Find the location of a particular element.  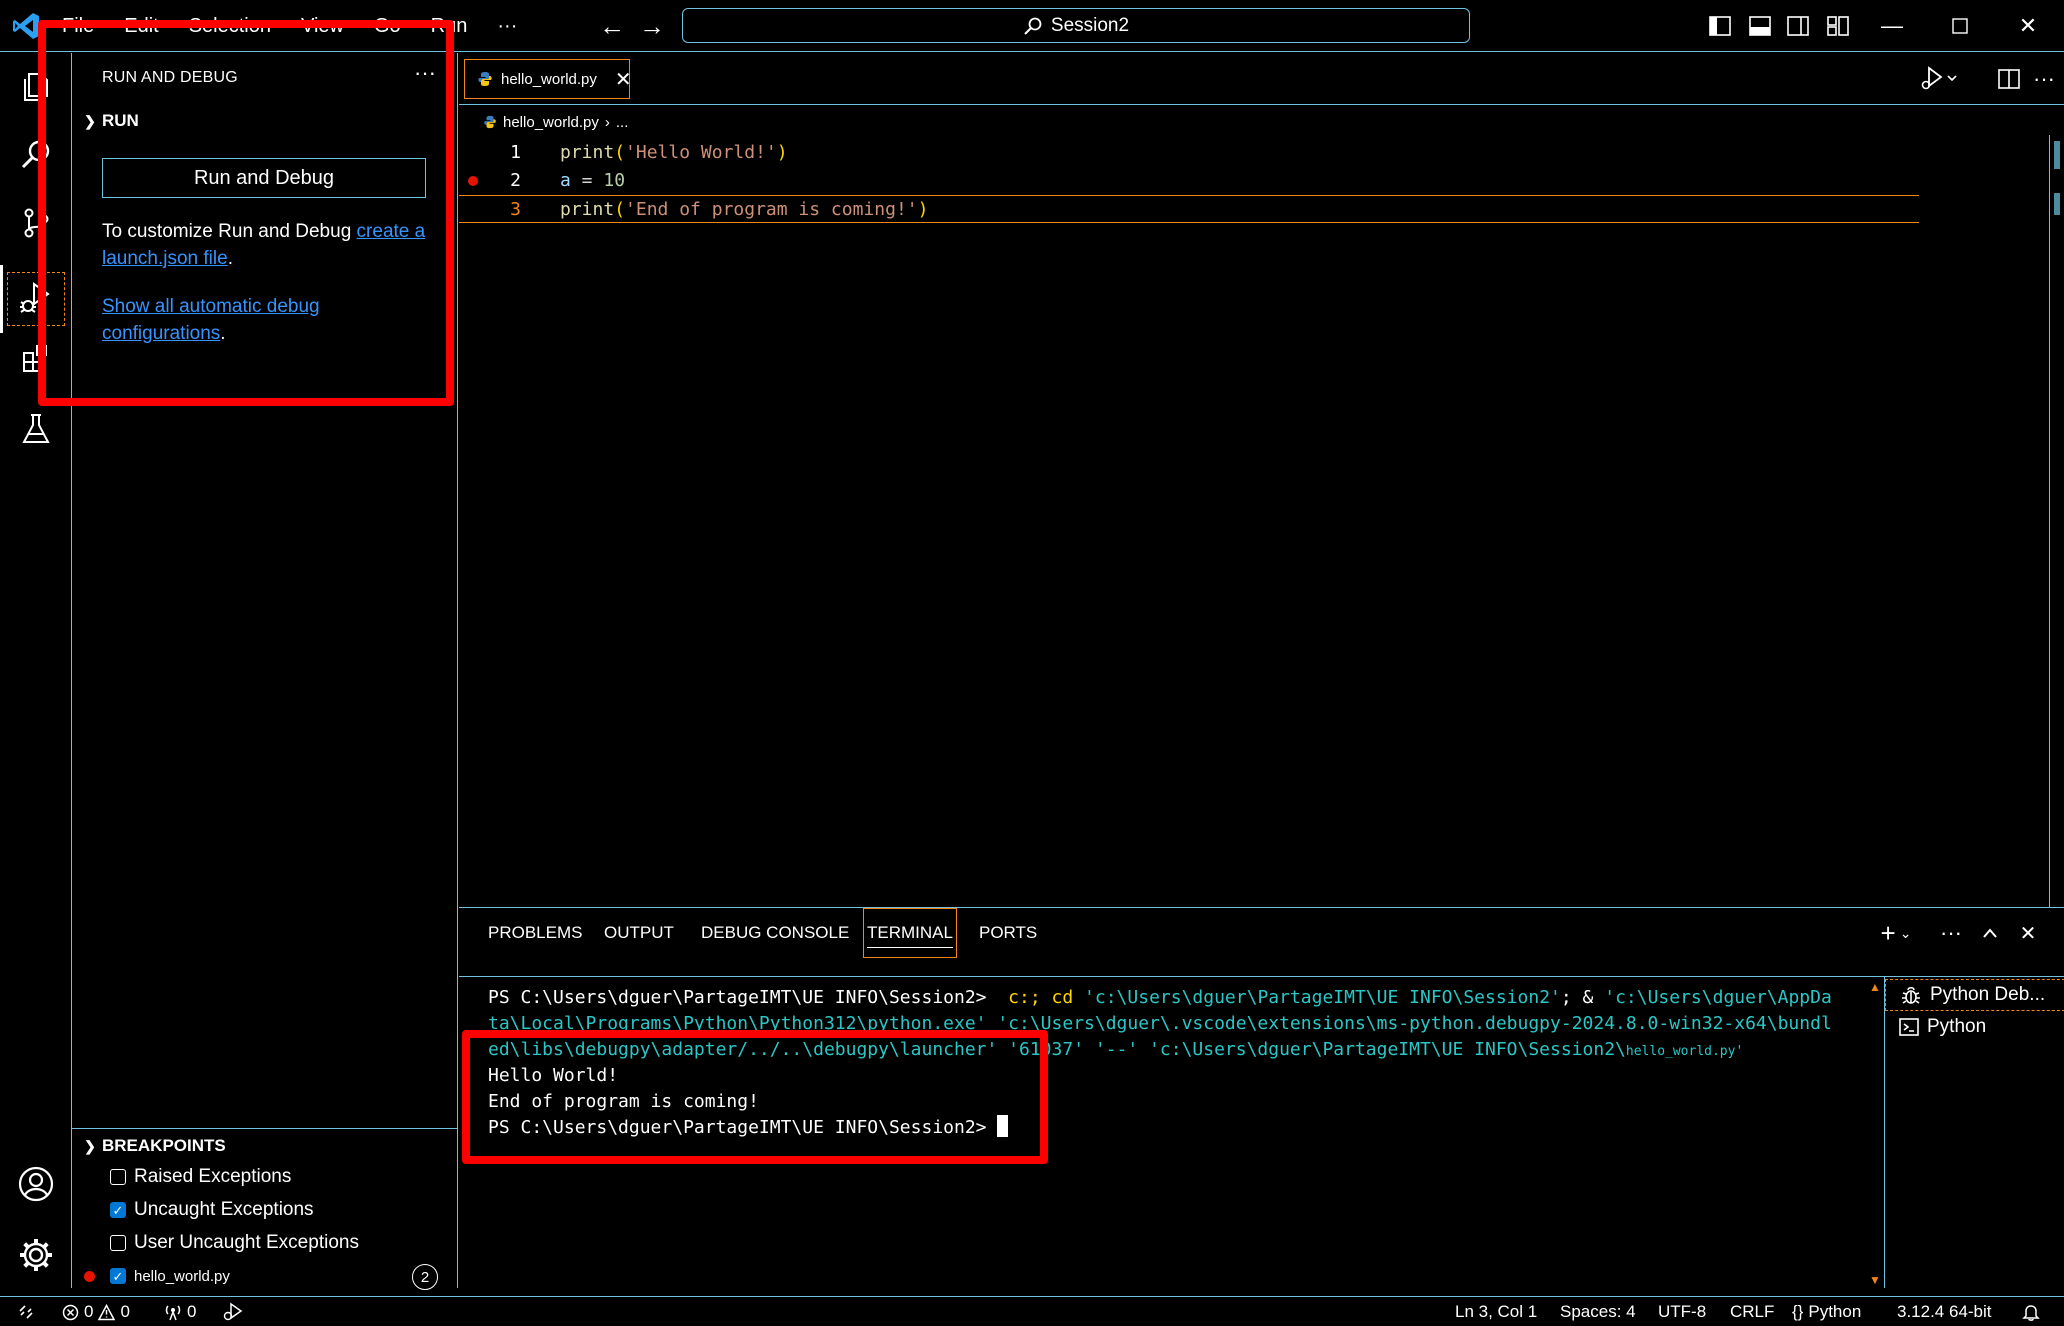

indentation: Spaces: 4 is located at coordinates (1598, 1311).